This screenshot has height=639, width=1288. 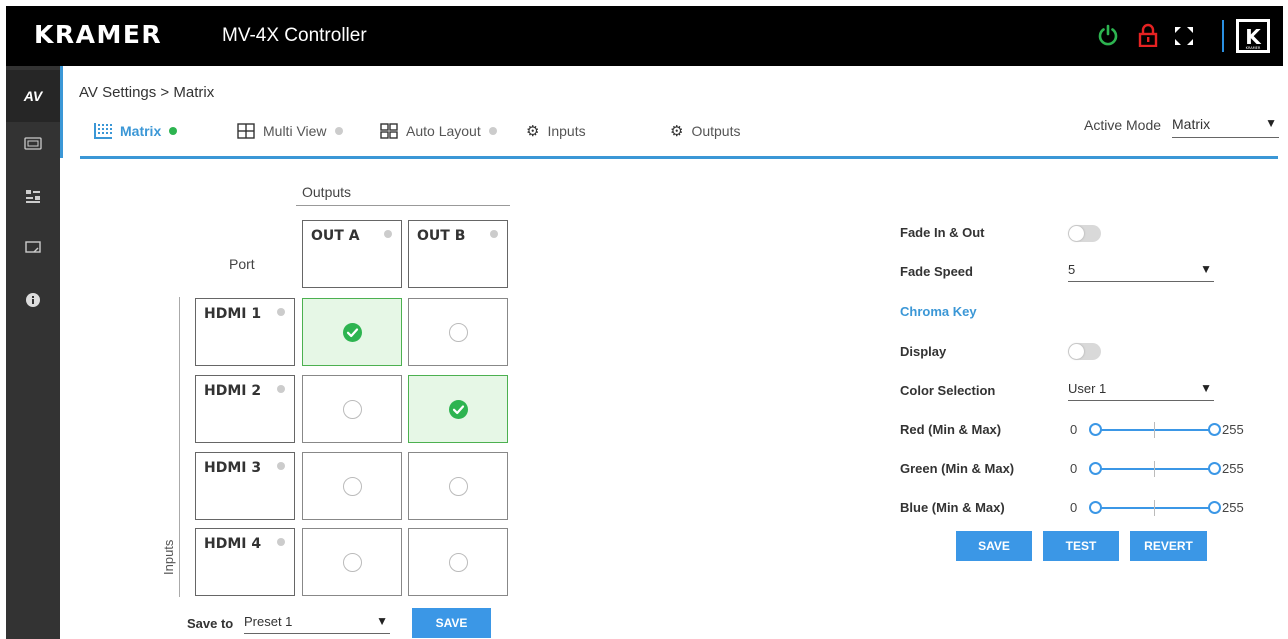 What do you see at coordinates (1141, 391) in the screenshot?
I see `color-selection-select: User 1 ▼` at bounding box center [1141, 391].